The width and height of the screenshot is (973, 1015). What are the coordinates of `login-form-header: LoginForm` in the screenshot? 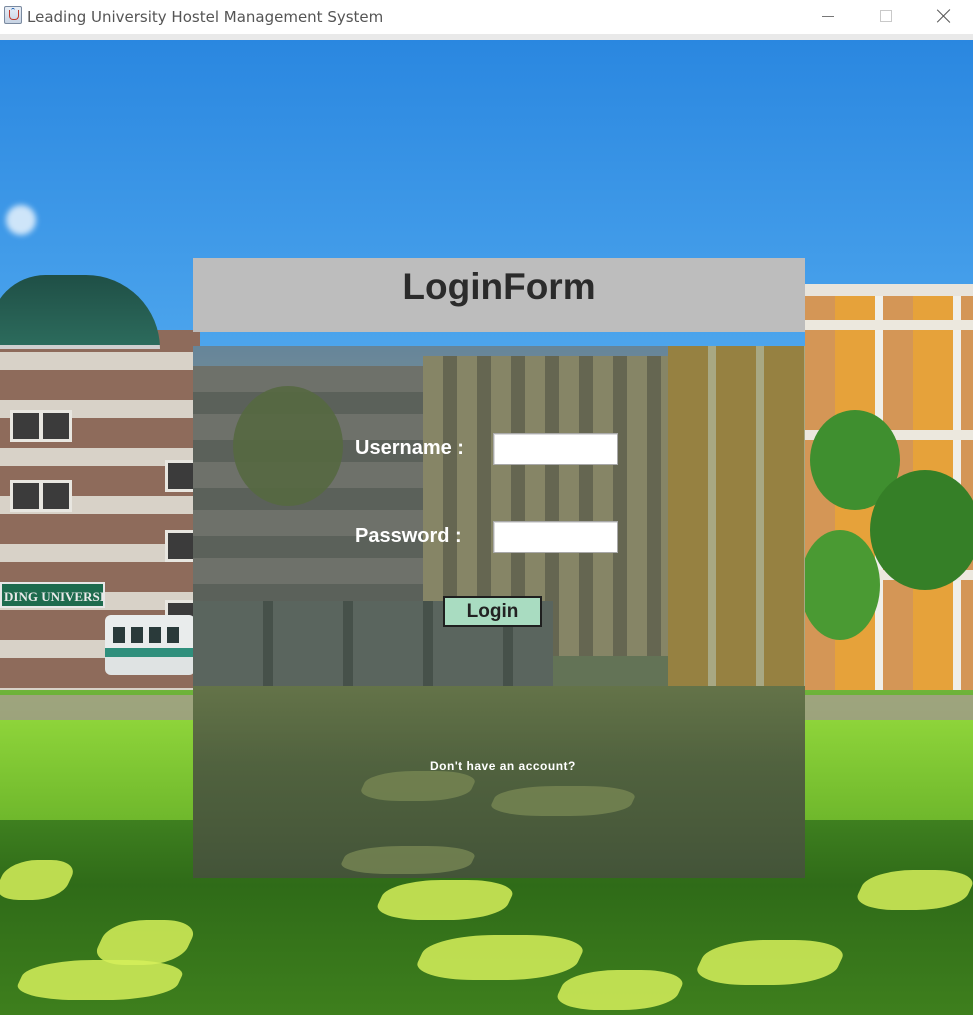 It's located at (499, 295).